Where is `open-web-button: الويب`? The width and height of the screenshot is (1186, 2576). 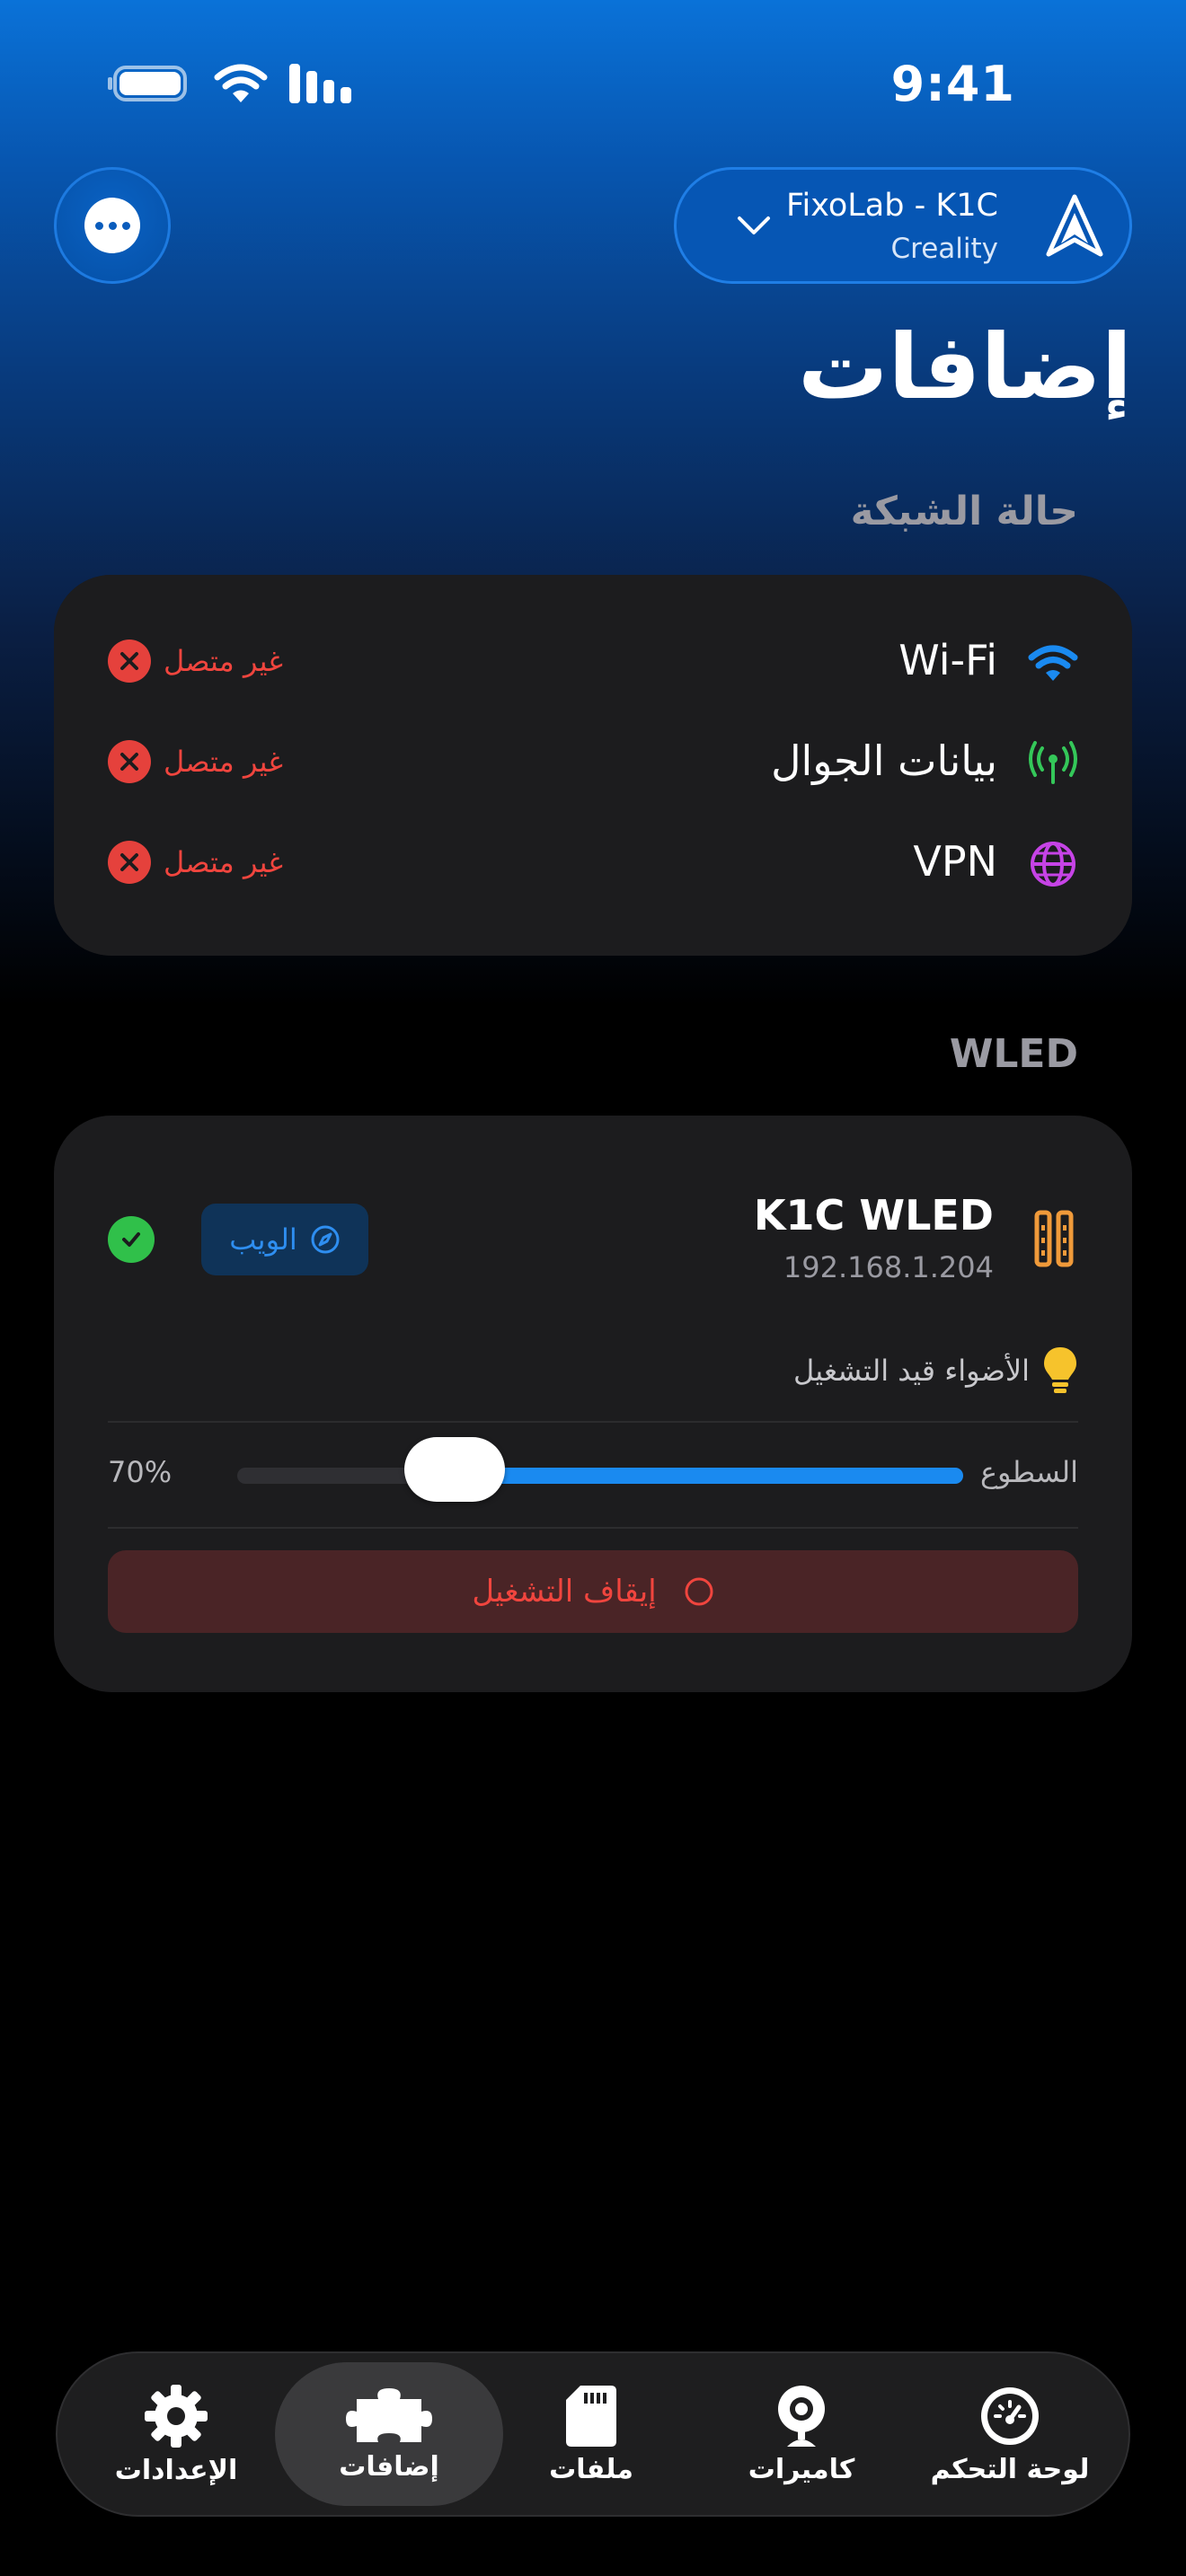
open-web-button: الويب is located at coordinates (284, 1239).